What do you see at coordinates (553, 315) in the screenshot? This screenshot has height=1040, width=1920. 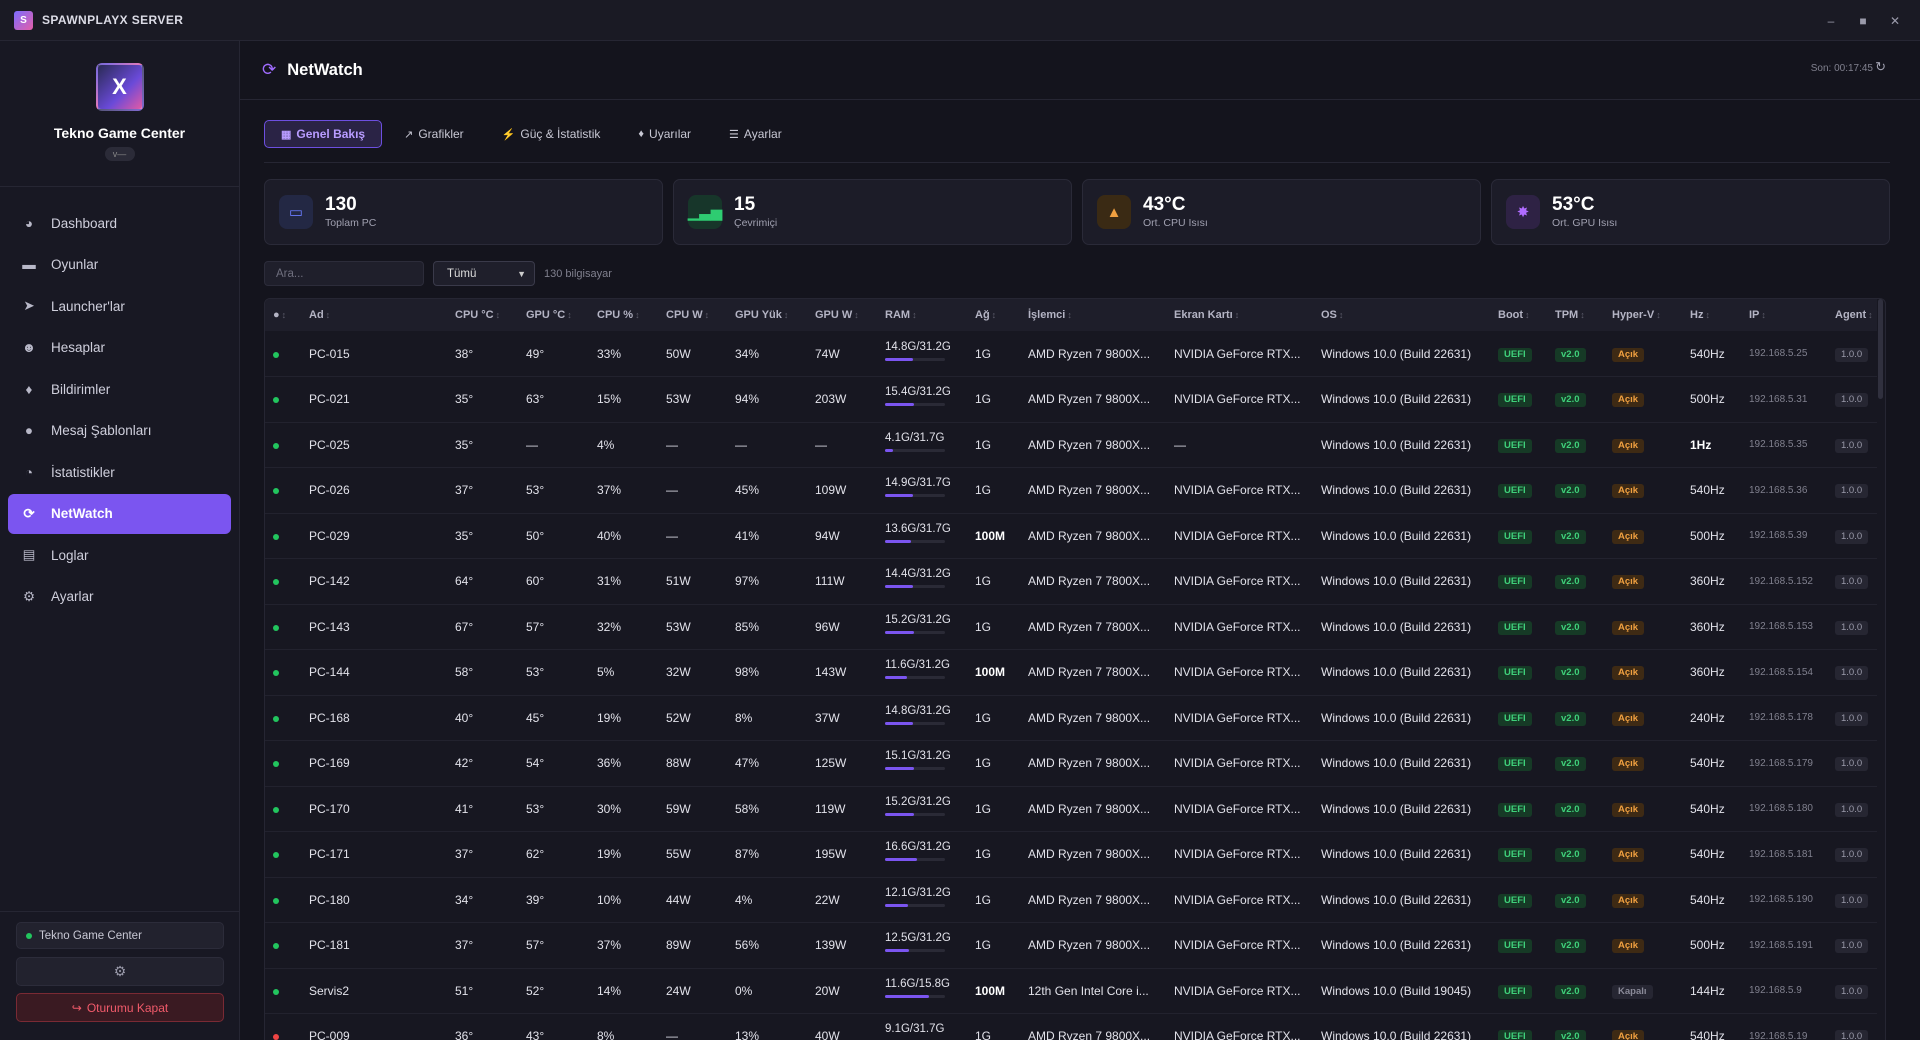 I see `column-header: GPU °C ↕` at bounding box center [553, 315].